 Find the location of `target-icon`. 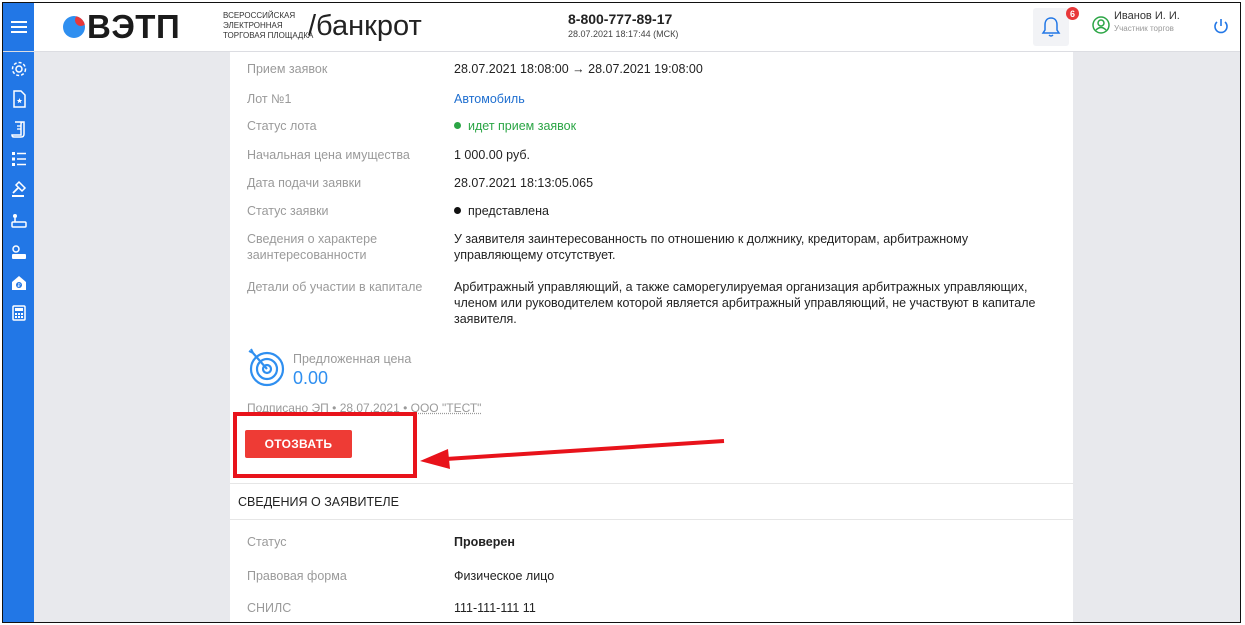

target-icon is located at coordinates (266, 367).